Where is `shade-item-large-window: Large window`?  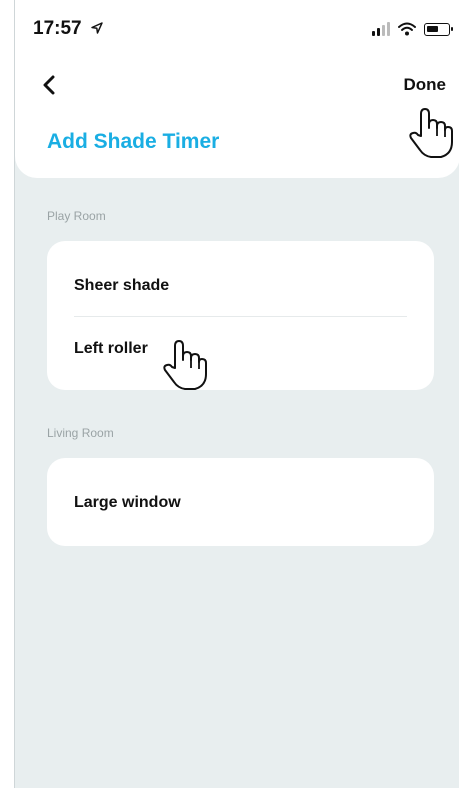 shade-item-large-window: Large window is located at coordinates (127, 503).